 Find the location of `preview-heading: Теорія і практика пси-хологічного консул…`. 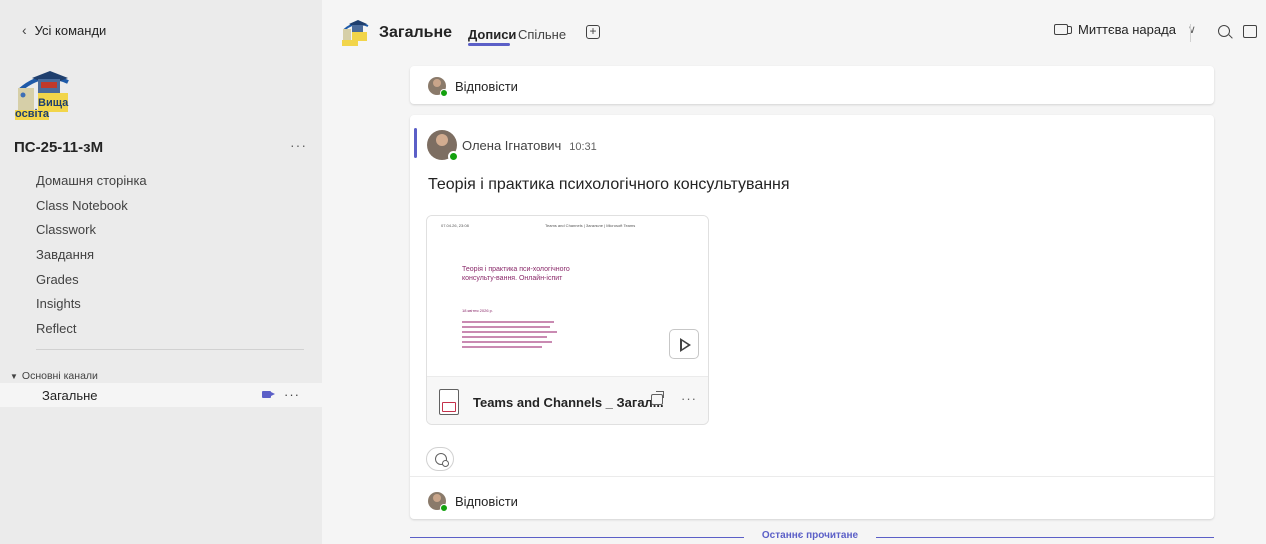

preview-heading: Теорія і практика пси-хологічного консул… is located at coordinates (516, 274).